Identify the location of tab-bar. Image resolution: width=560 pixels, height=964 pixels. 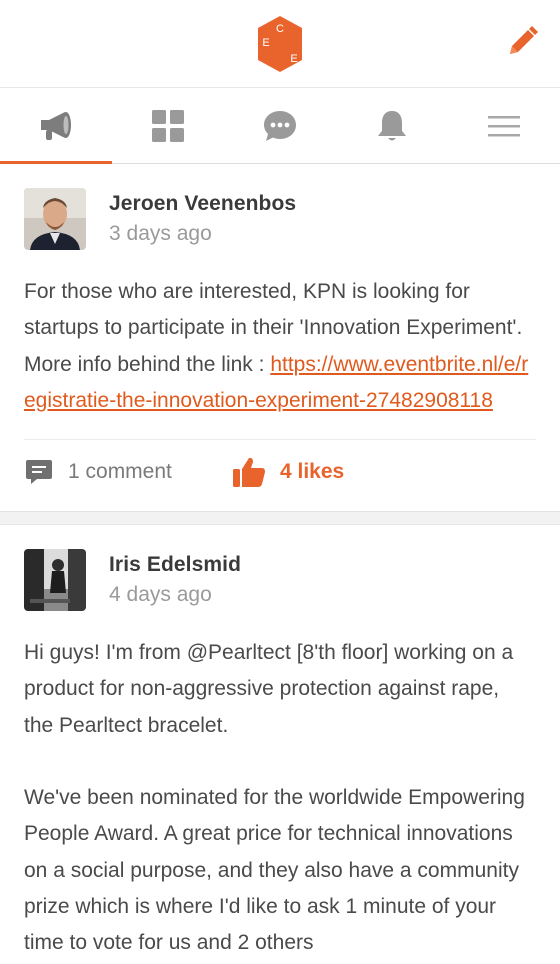
(280, 126).